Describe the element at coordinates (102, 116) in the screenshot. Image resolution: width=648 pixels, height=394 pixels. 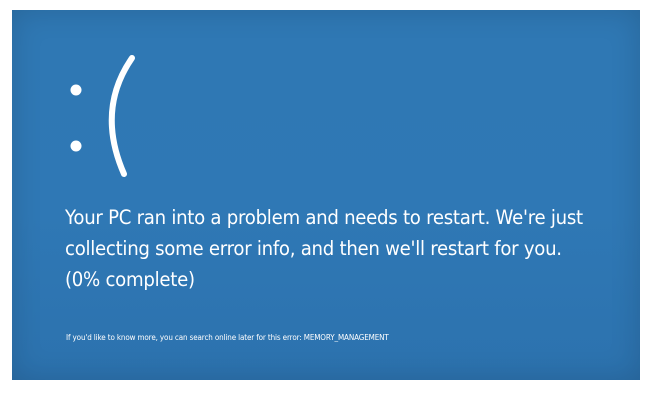
I see `sad-face-emoticon` at that location.